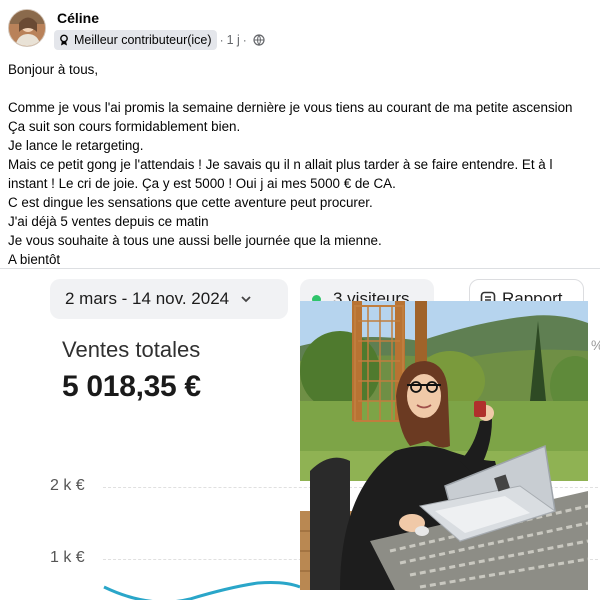  What do you see at coordinates (124, 126) in the screenshot?
I see `post-line: Ça suit son cours formidablement bien.` at bounding box center [124, 126].